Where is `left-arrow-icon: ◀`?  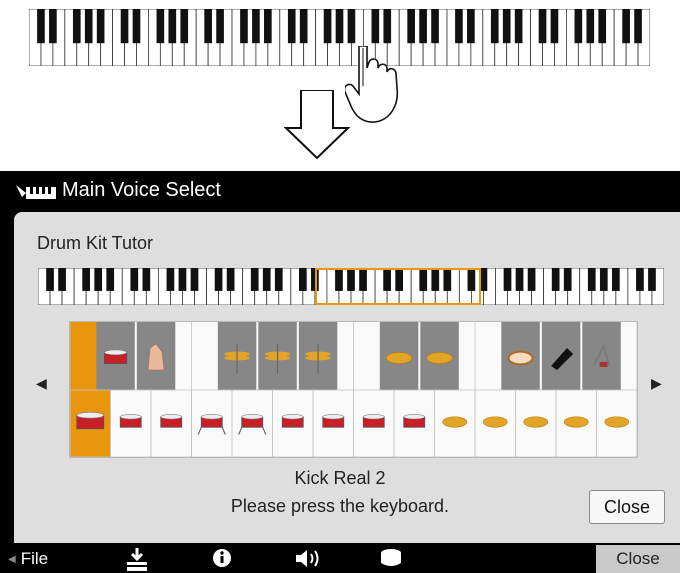
left-arrow-icon: ◀ is located at coordinates (12, 559).